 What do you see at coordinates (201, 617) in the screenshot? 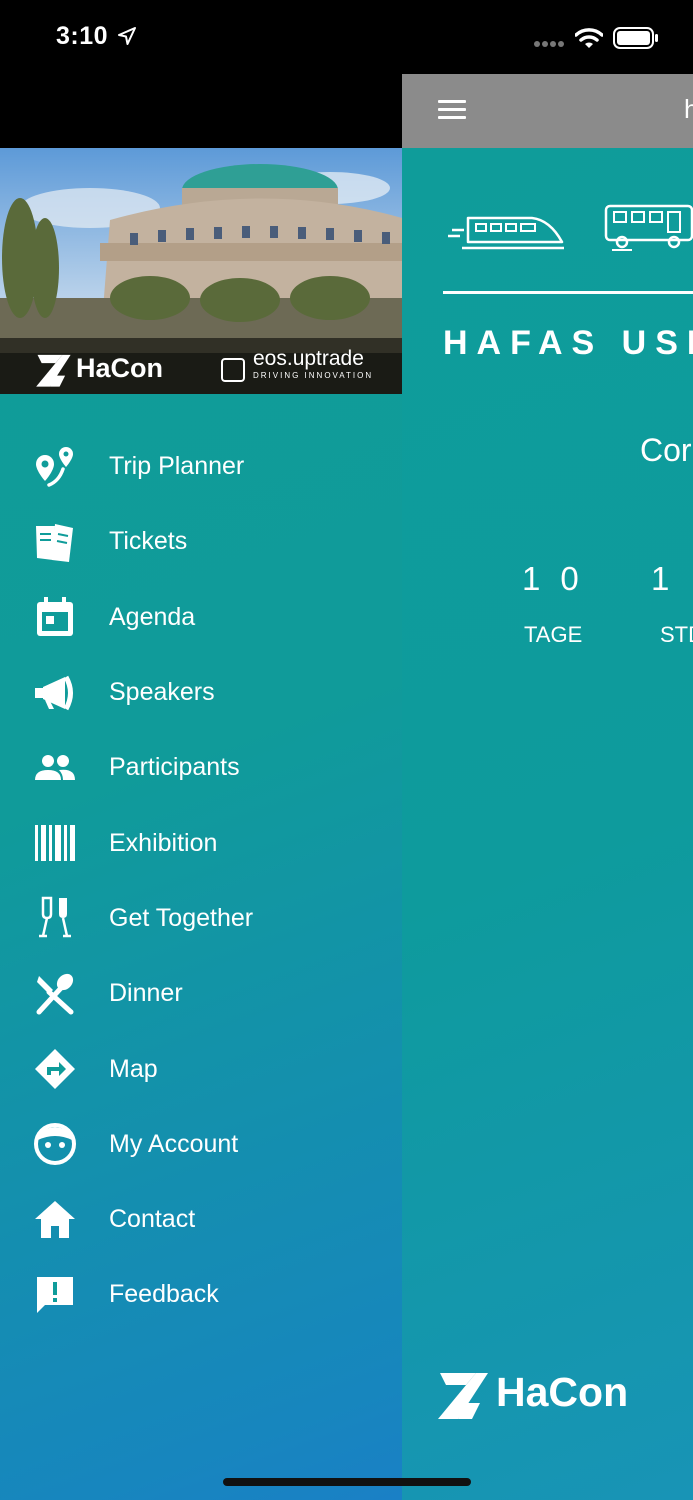
I see `menu-item-agenda: Agenda` at bounding box center [201, 617].